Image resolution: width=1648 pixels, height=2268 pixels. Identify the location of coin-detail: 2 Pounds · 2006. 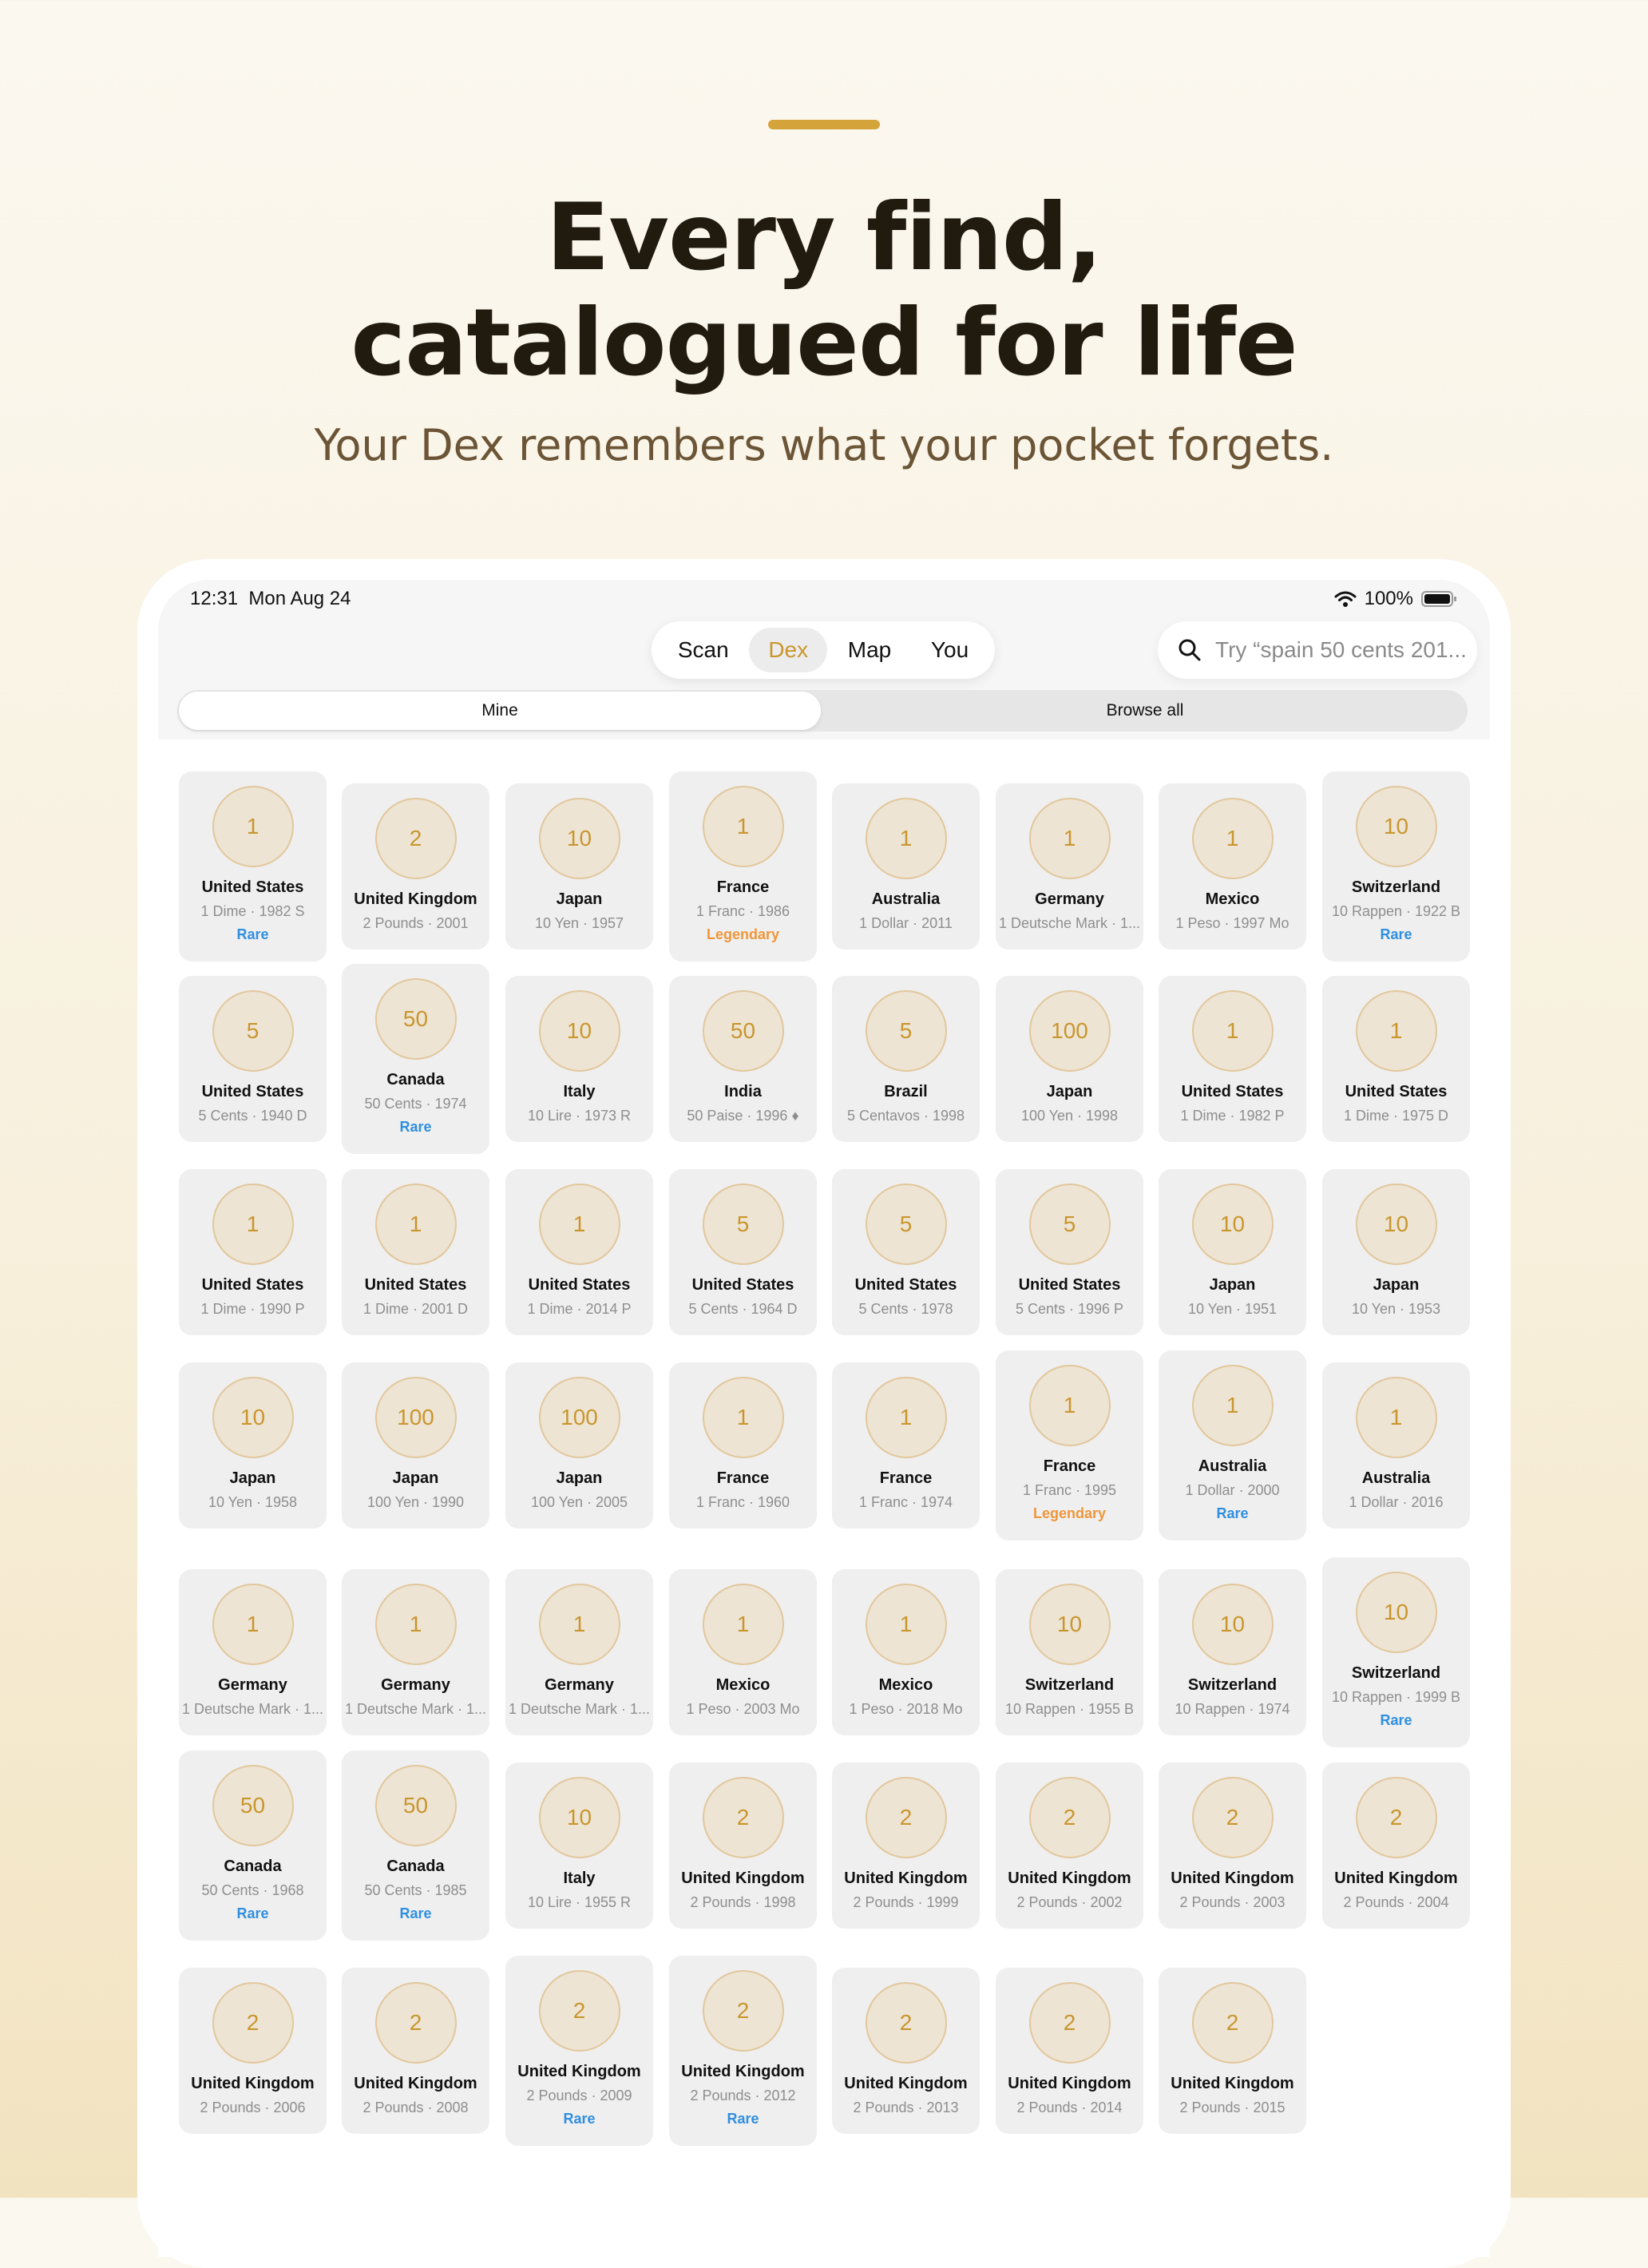
(253, 2107).